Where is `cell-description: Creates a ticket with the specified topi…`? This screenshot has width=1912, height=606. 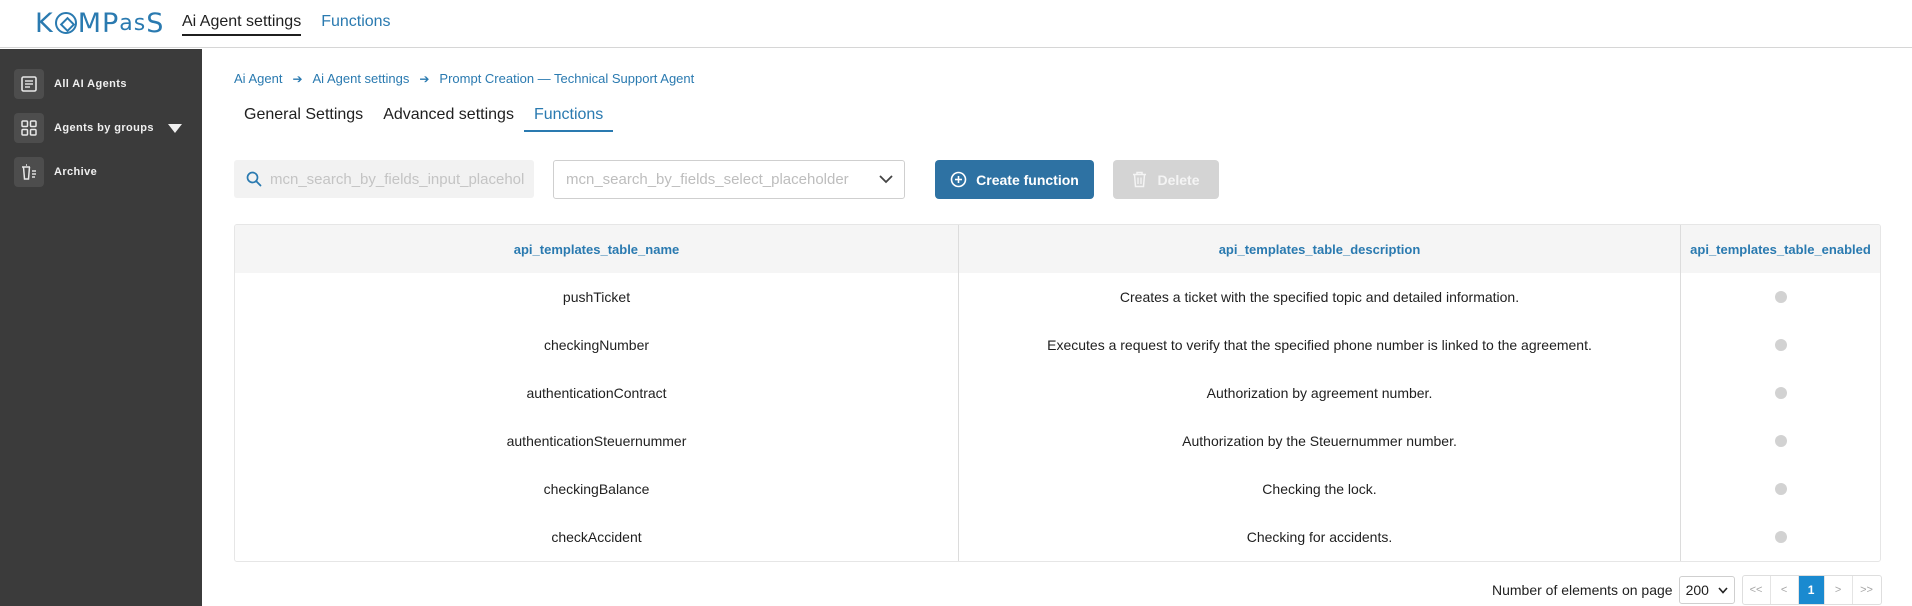 cell-description: Creates a ticket with the specified topi… is located at coordinates (1319, 297).